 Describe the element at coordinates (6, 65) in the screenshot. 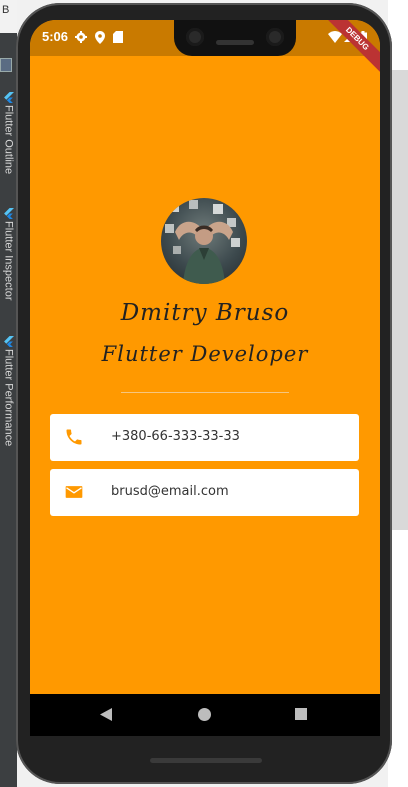

I see `ide-panel-icon` at that location.